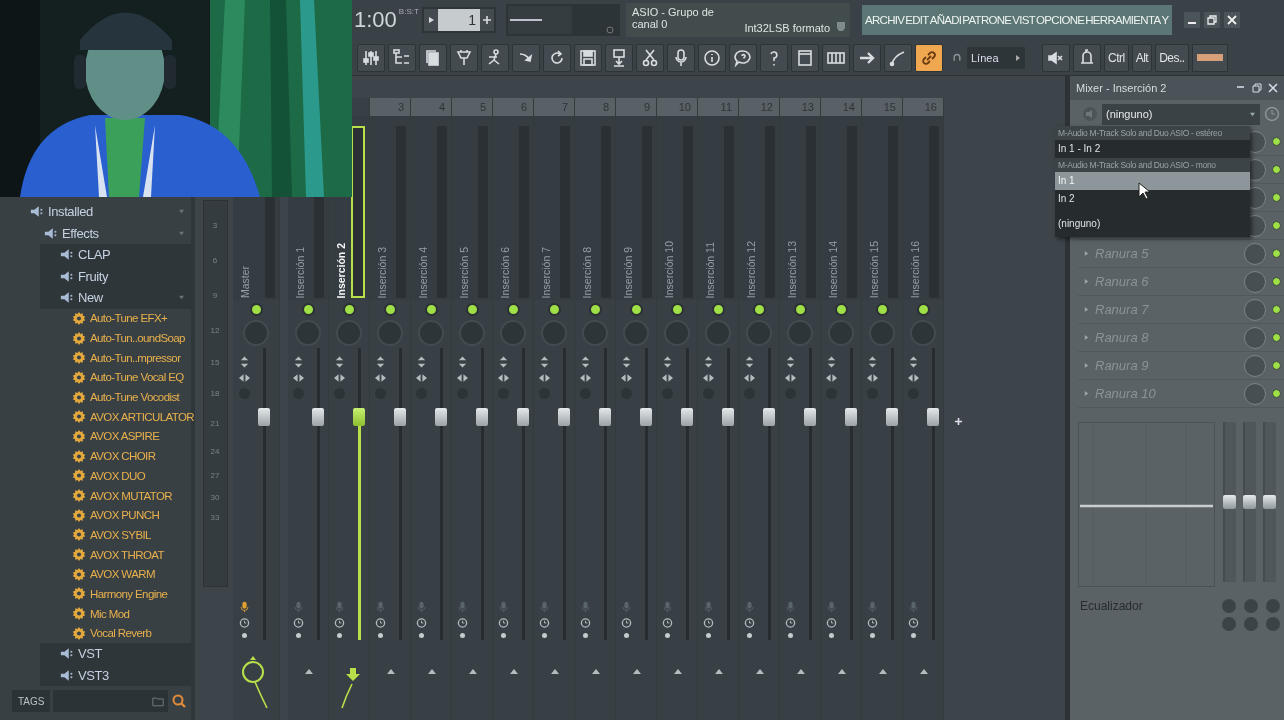  I want to click on menu-item: AÑADI, so click(945, 20).